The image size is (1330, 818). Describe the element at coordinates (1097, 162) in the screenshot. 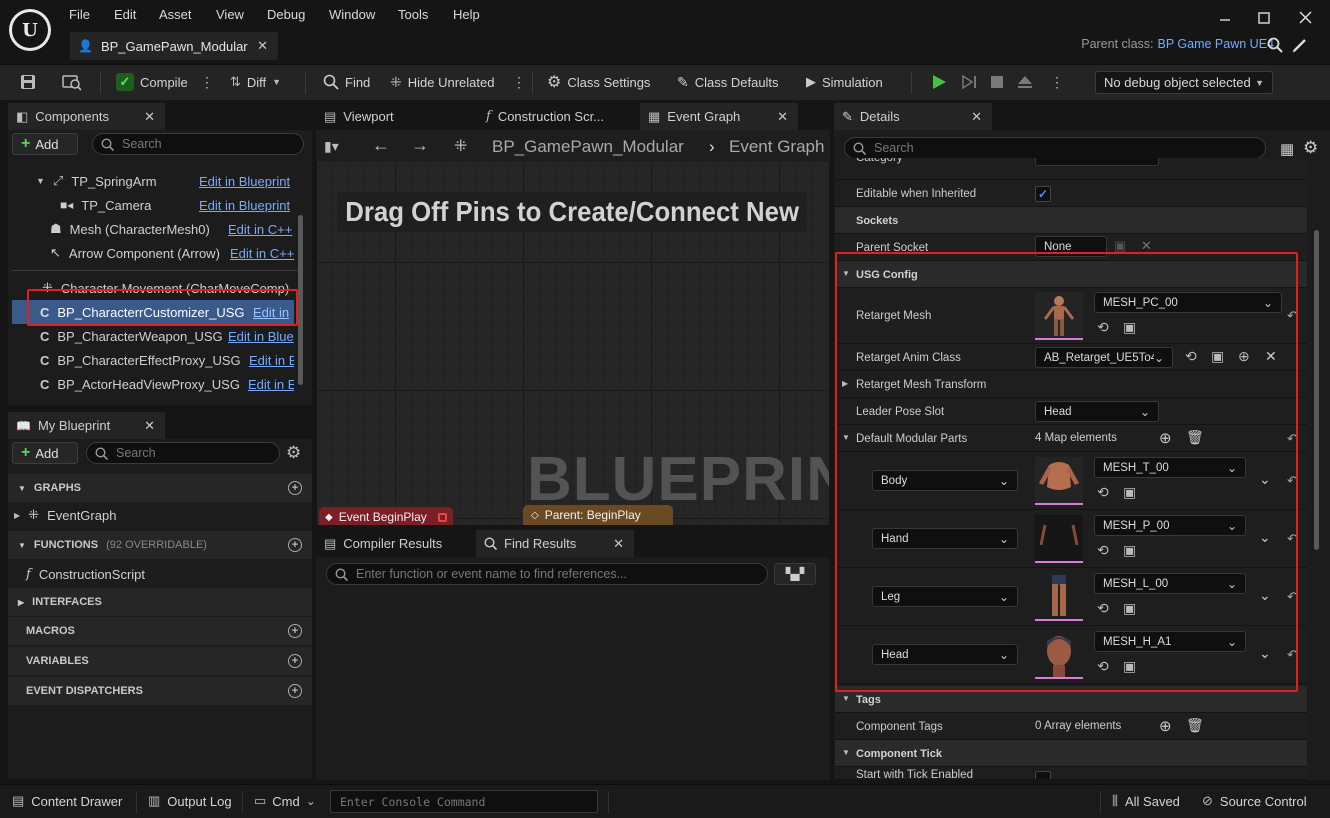

I see `category-combo` at that location.